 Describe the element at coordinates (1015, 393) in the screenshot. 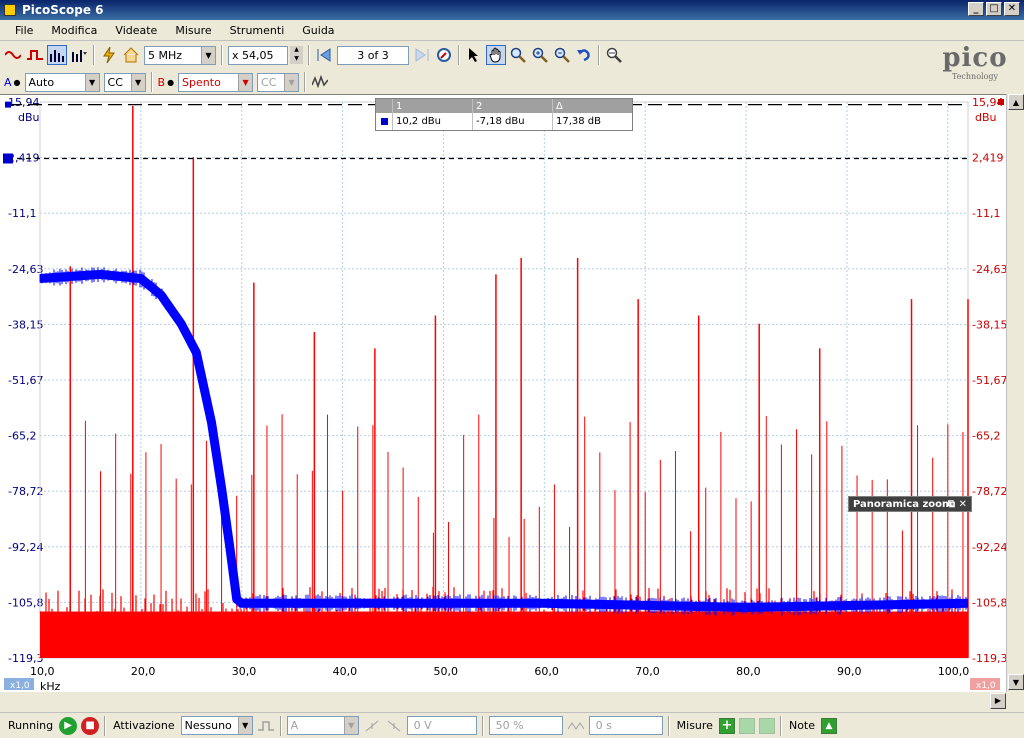

I see `vertical-scrollbar: ▲ ▼` at that location.